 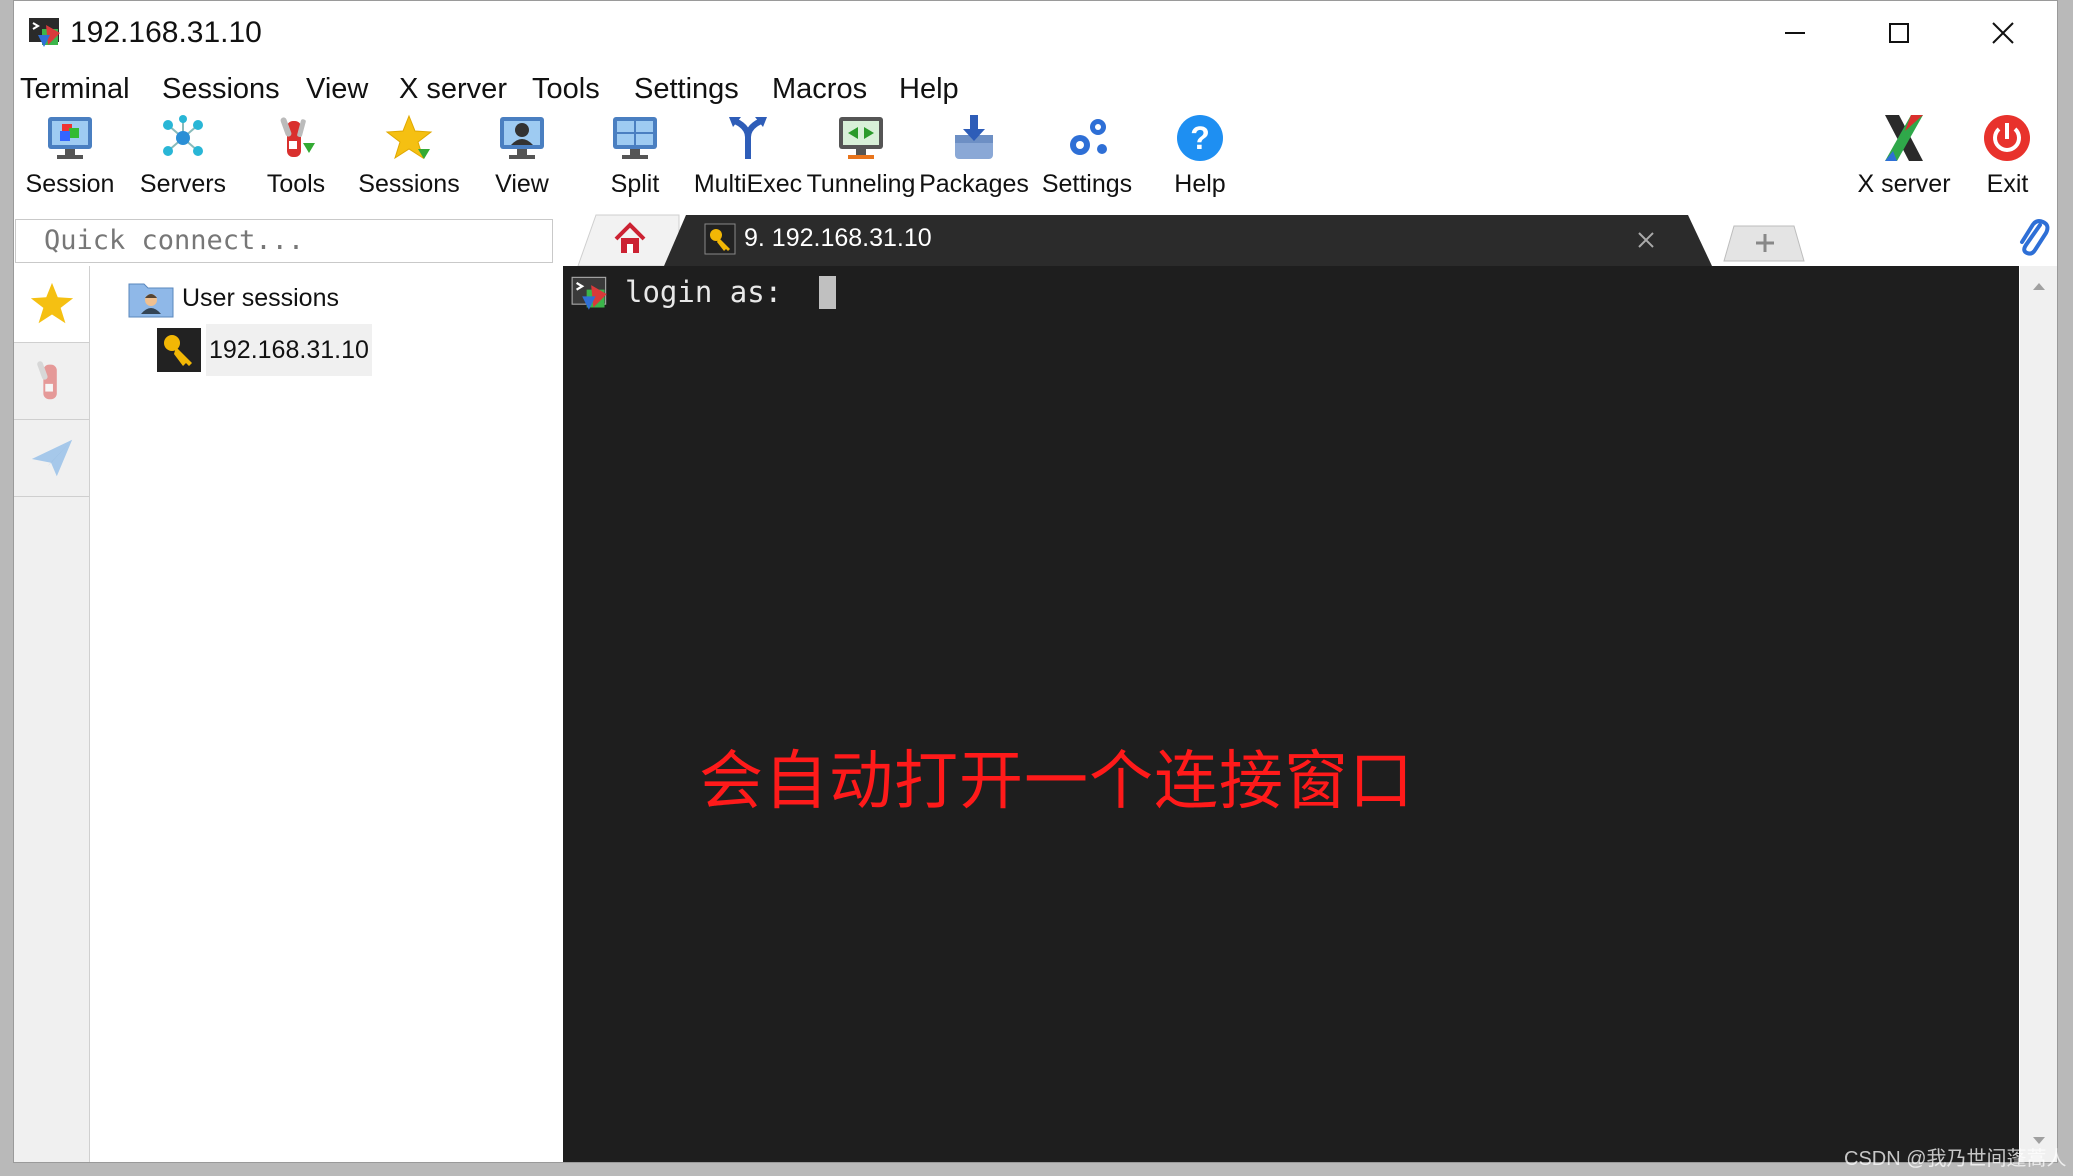 What do you see at coordinates (1087, 184) in the screenshot?
I see `settings-label: Settings` at bounding box center [1087, 184].